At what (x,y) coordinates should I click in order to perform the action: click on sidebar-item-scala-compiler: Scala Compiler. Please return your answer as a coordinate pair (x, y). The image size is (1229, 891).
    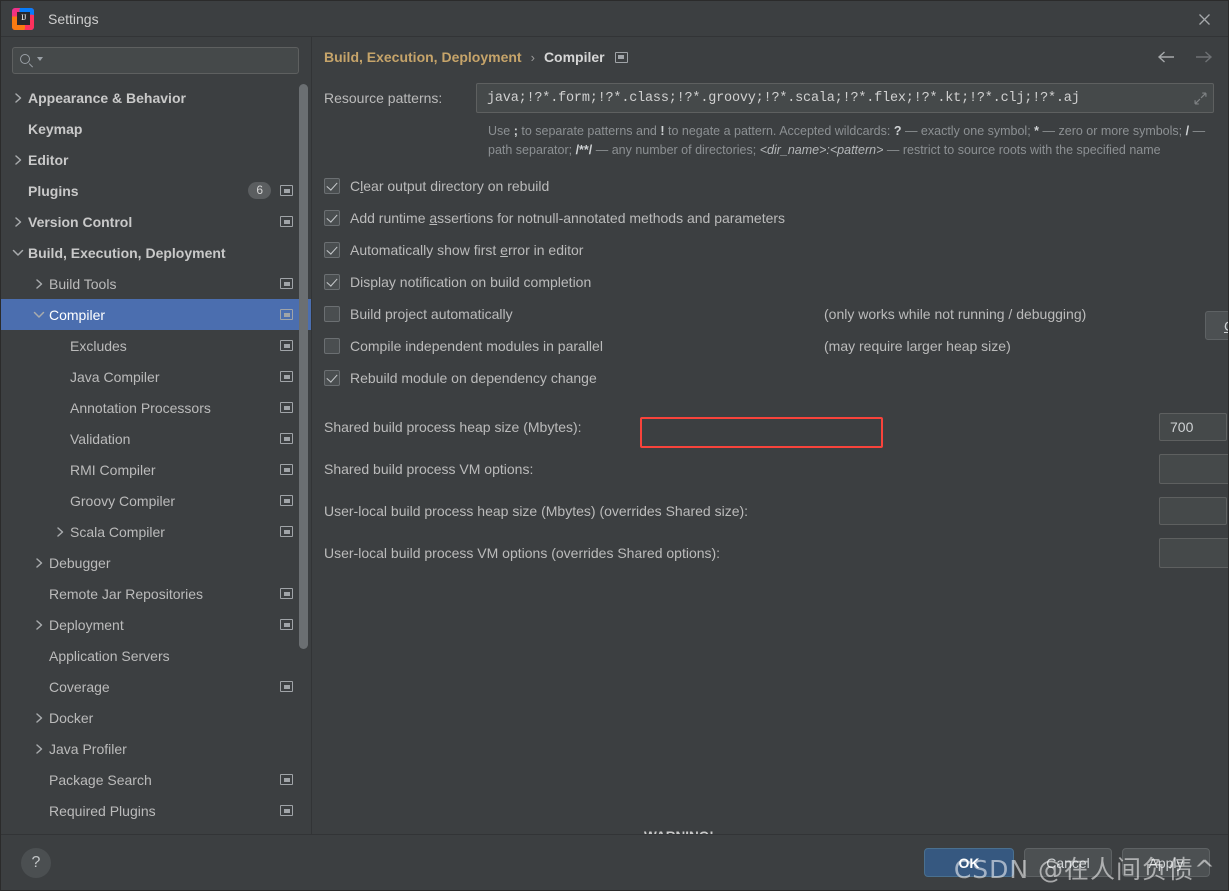
    Looking at the image, I should click on (156, 531).